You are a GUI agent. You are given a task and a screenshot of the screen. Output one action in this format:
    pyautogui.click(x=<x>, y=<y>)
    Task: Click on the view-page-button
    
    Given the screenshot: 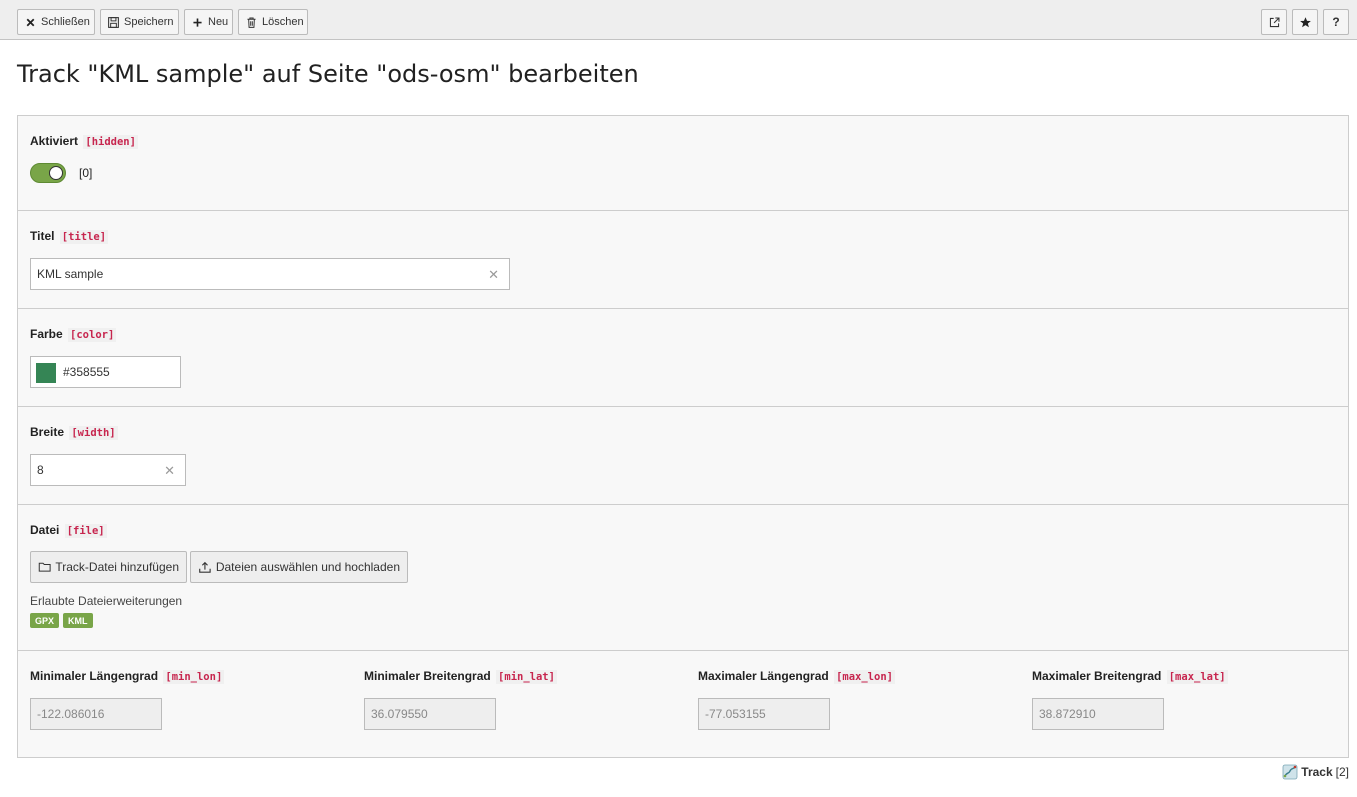 What is the action you would take?
    pyautogui.click(x=1274, y=22)
    